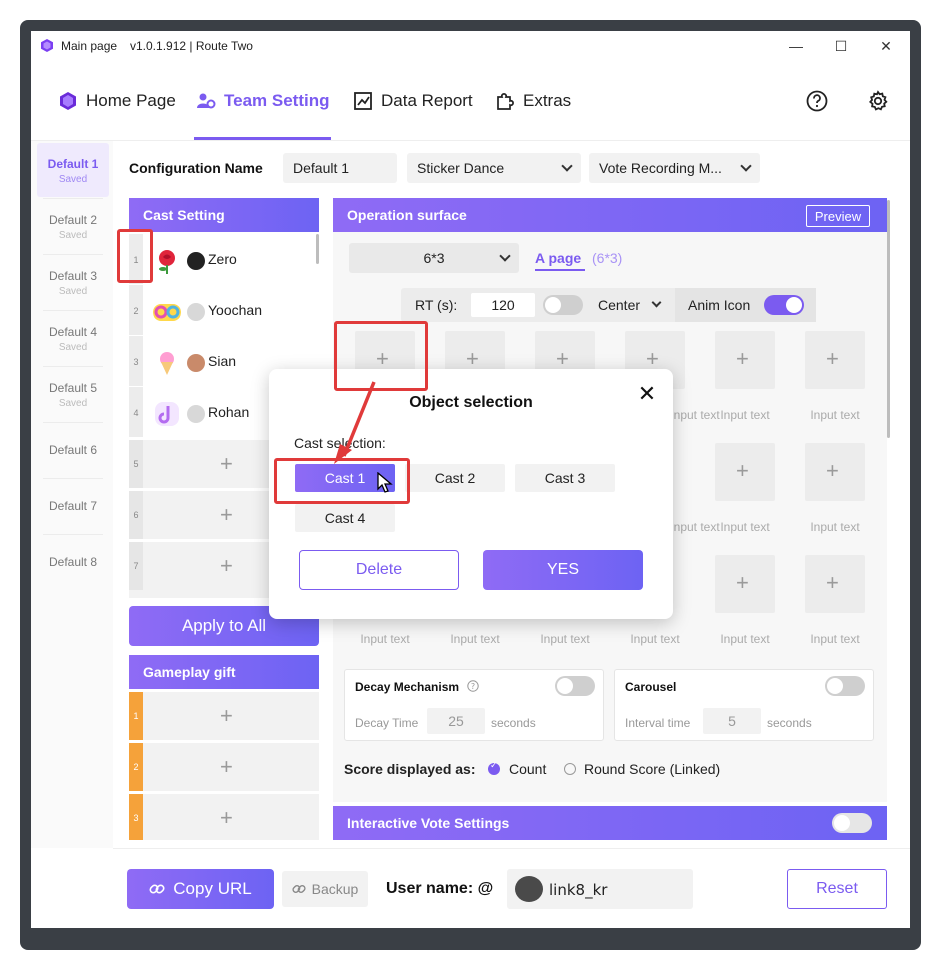  Describe the element at coordinates (262, 101) in the screenshot. I see `nav-team-setting: Team Setting` at that location.